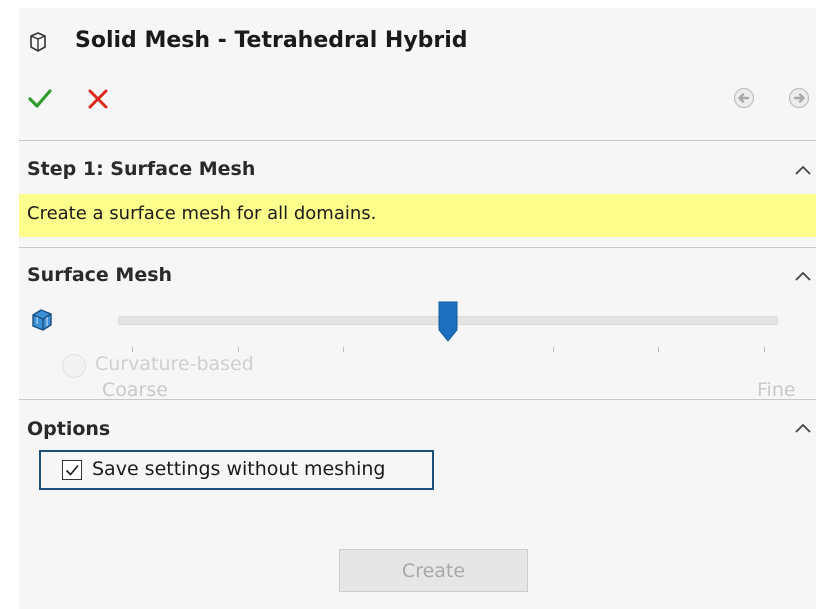  What do you see at coordinates (803, 169) in the screenshot?
I see `collapse-step-chevron-icon` at bounding box center [803, 169].